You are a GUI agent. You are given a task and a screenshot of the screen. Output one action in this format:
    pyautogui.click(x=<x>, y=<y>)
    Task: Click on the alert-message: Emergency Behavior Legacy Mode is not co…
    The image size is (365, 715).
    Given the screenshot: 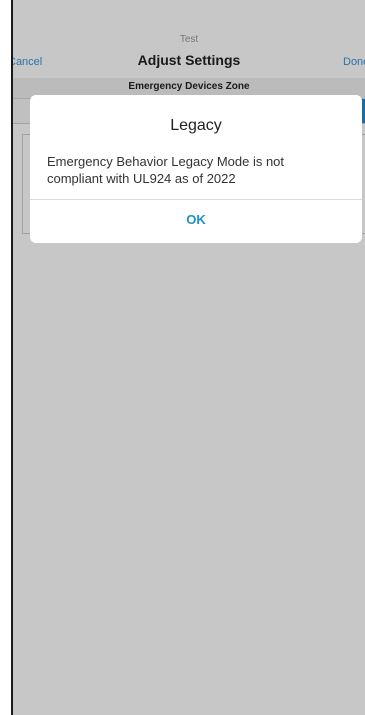 What is the action you would take?
    pyautogui.click(x=166, y=170)
    